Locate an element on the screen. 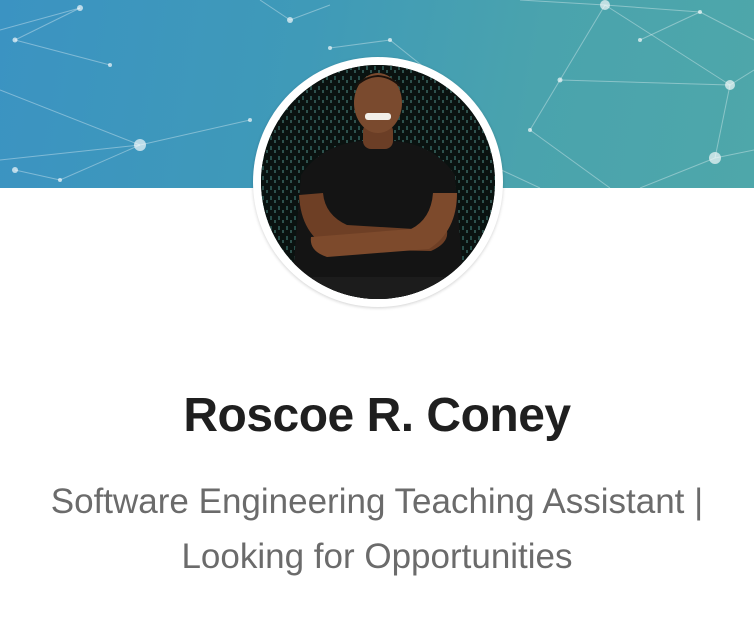 The width and height of the screenshot is (754, 638). profile-photo-icon is located at coordinates (378, 182).